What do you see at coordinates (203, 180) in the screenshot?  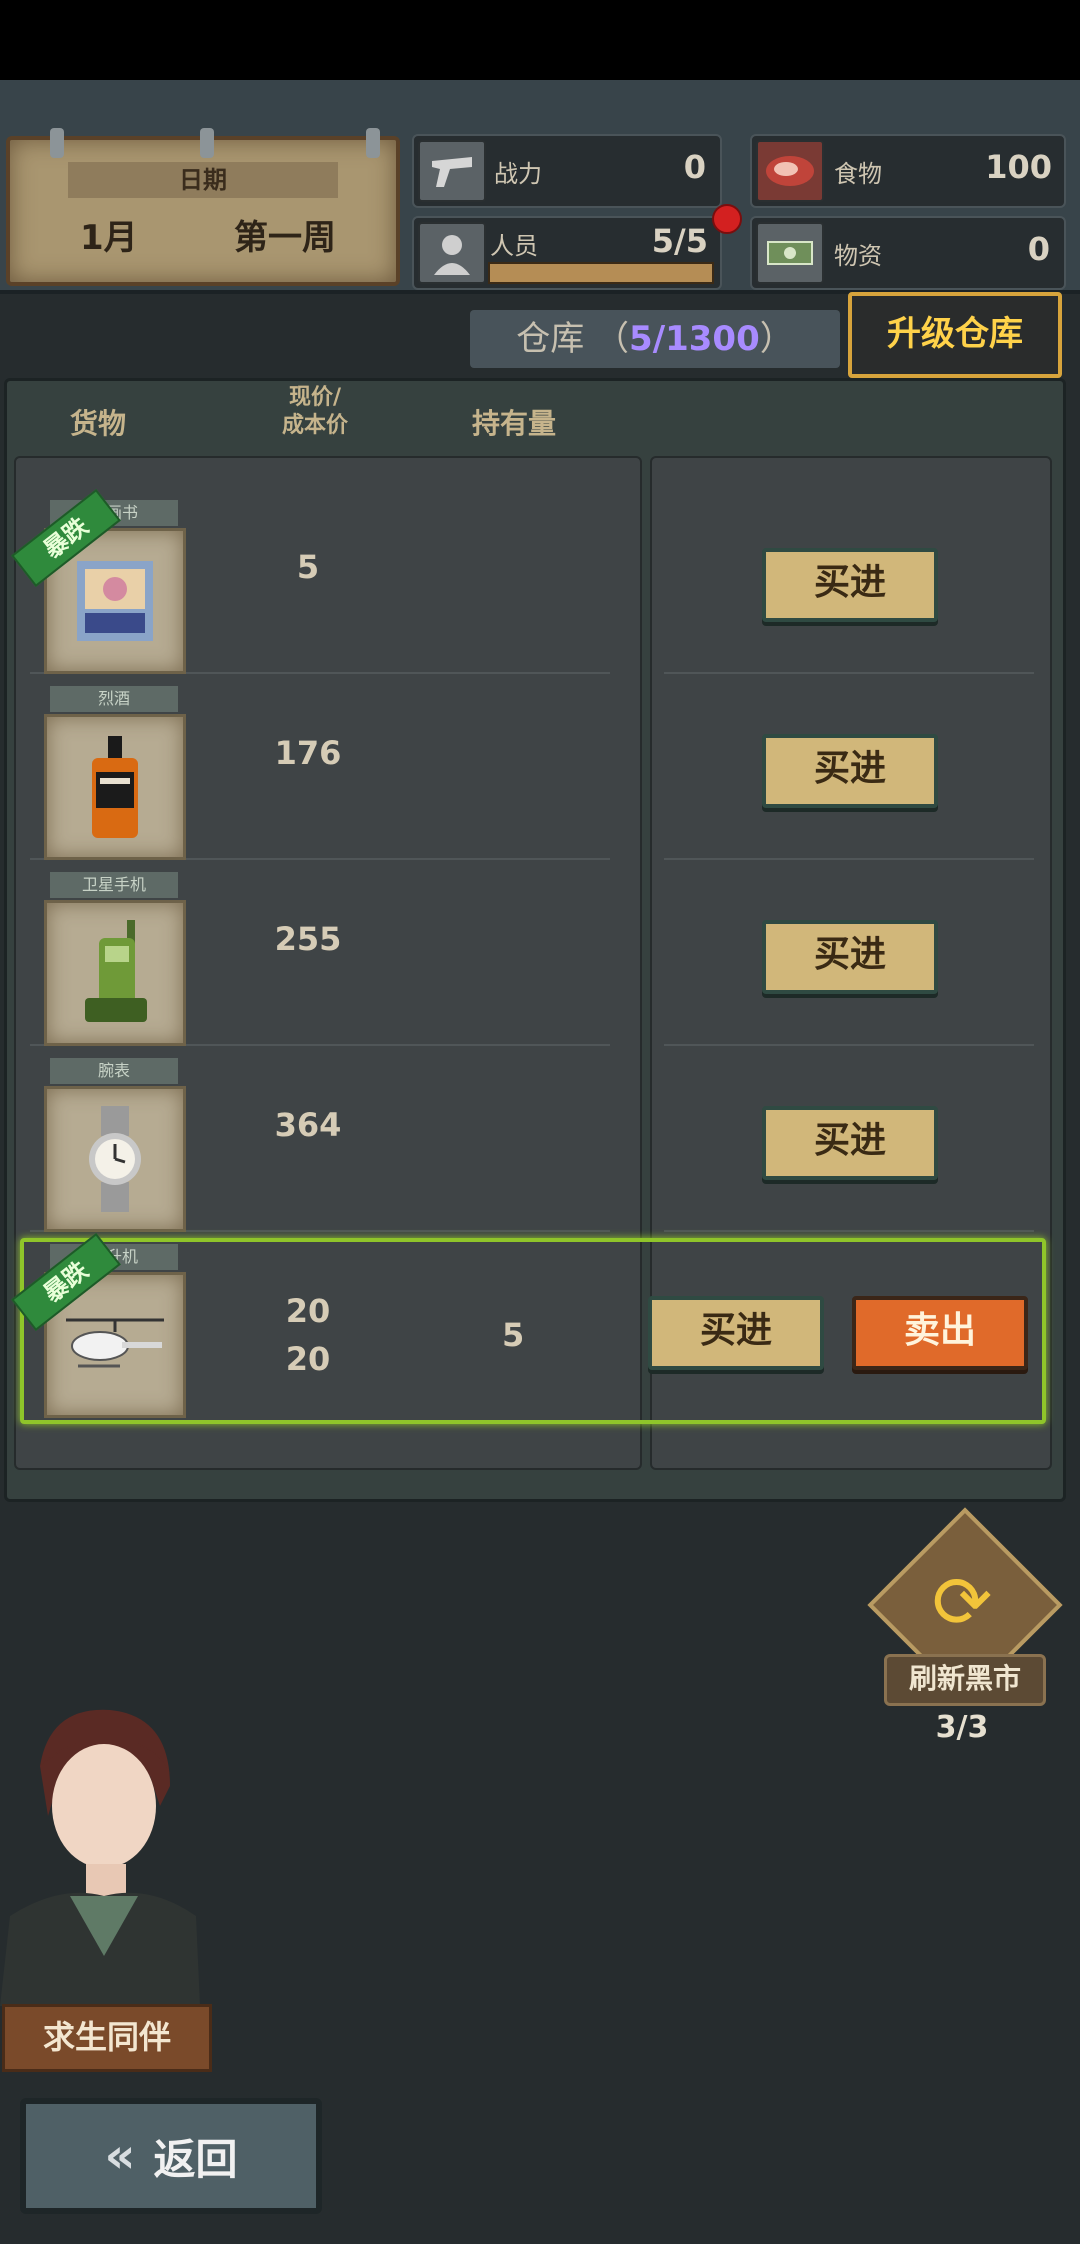 I see `date-title: 日期` at bounding box center [203, 180].